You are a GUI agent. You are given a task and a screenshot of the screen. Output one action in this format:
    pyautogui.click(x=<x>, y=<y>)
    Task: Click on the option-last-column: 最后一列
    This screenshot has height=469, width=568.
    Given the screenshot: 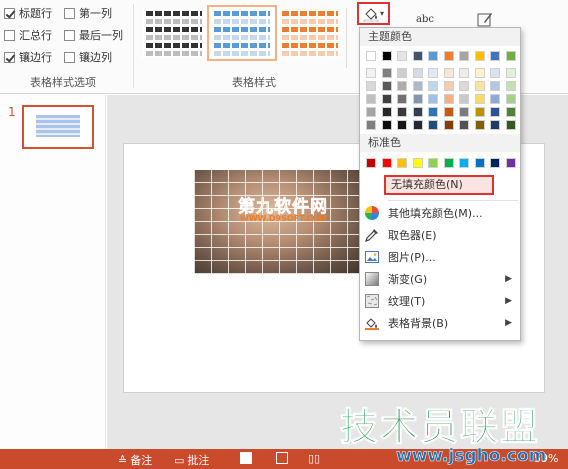 What is the action you would take?
    pyautogui.click(x=93, y=35)
    